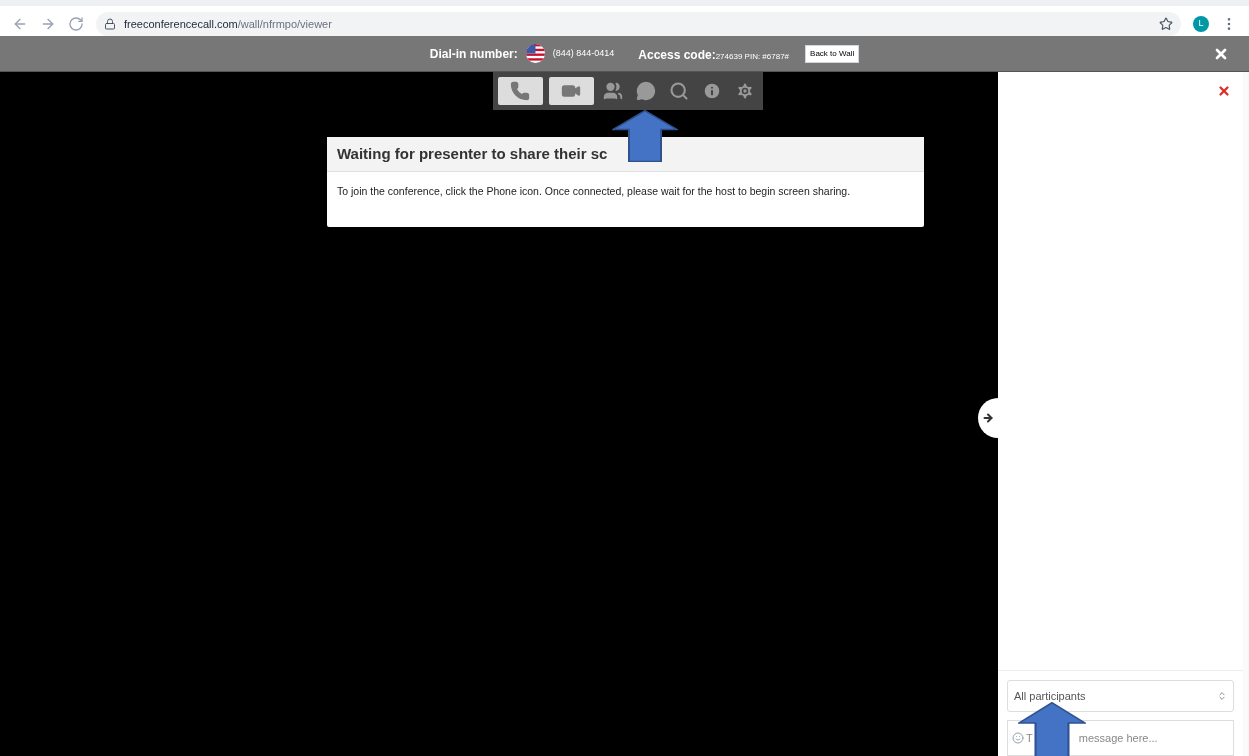 This screenshot has height=756, width=1249. I want to click on dial-in-label: Dial-in number:, so click(473, 54).